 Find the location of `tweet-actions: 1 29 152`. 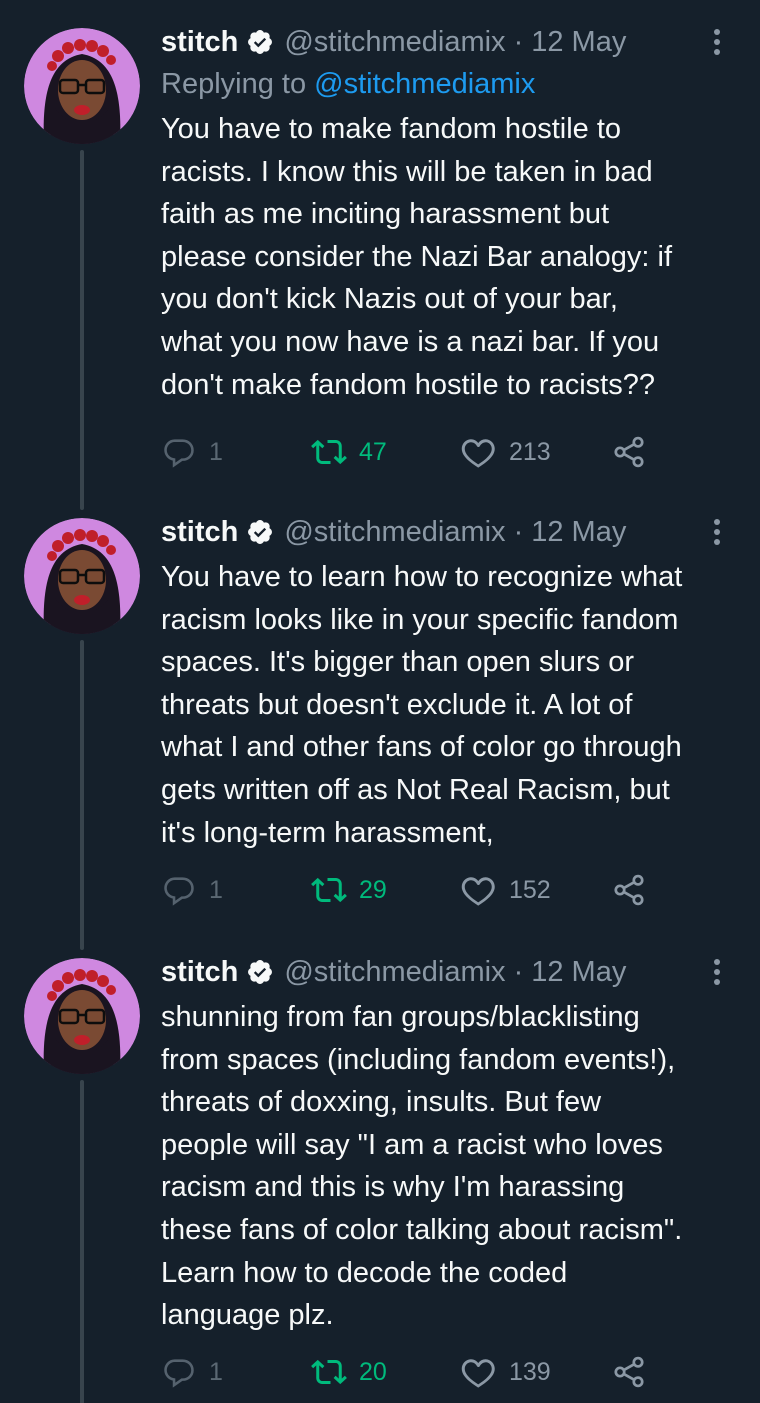

tweet-actions: 1 29 152 is located at coordinates (410, 890).